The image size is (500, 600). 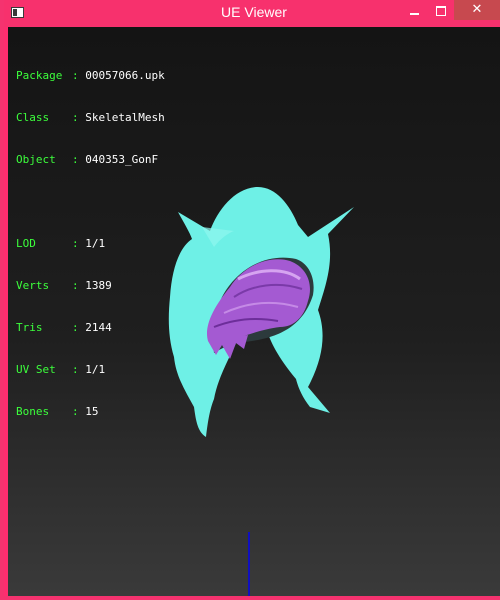 What do you see at coordinates (441, 10) in the screenshot?
I see `maximize-button` at bounding box center [441, 10].